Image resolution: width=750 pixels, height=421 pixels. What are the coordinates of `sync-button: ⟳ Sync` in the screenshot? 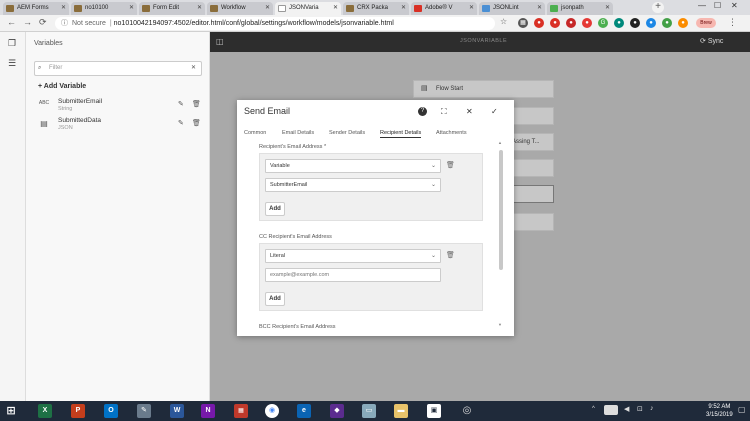 It's located at (711, 41).